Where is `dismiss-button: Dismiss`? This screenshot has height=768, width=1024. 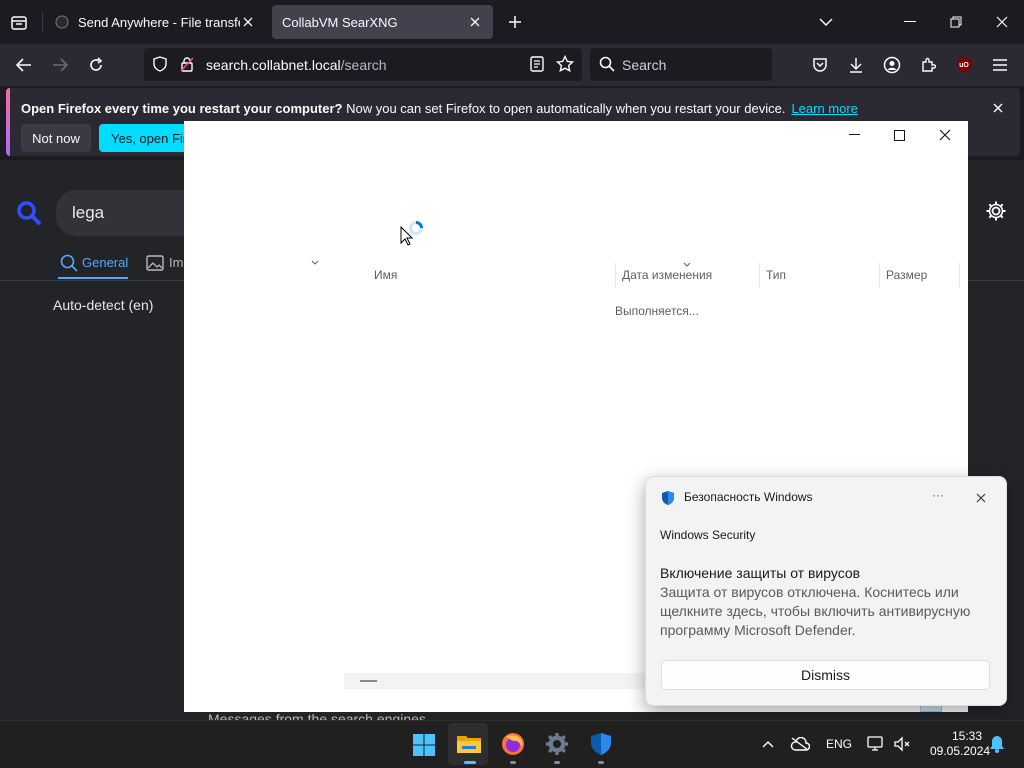
dismiss-button: Dismiss is located at coordinates (825, 675).